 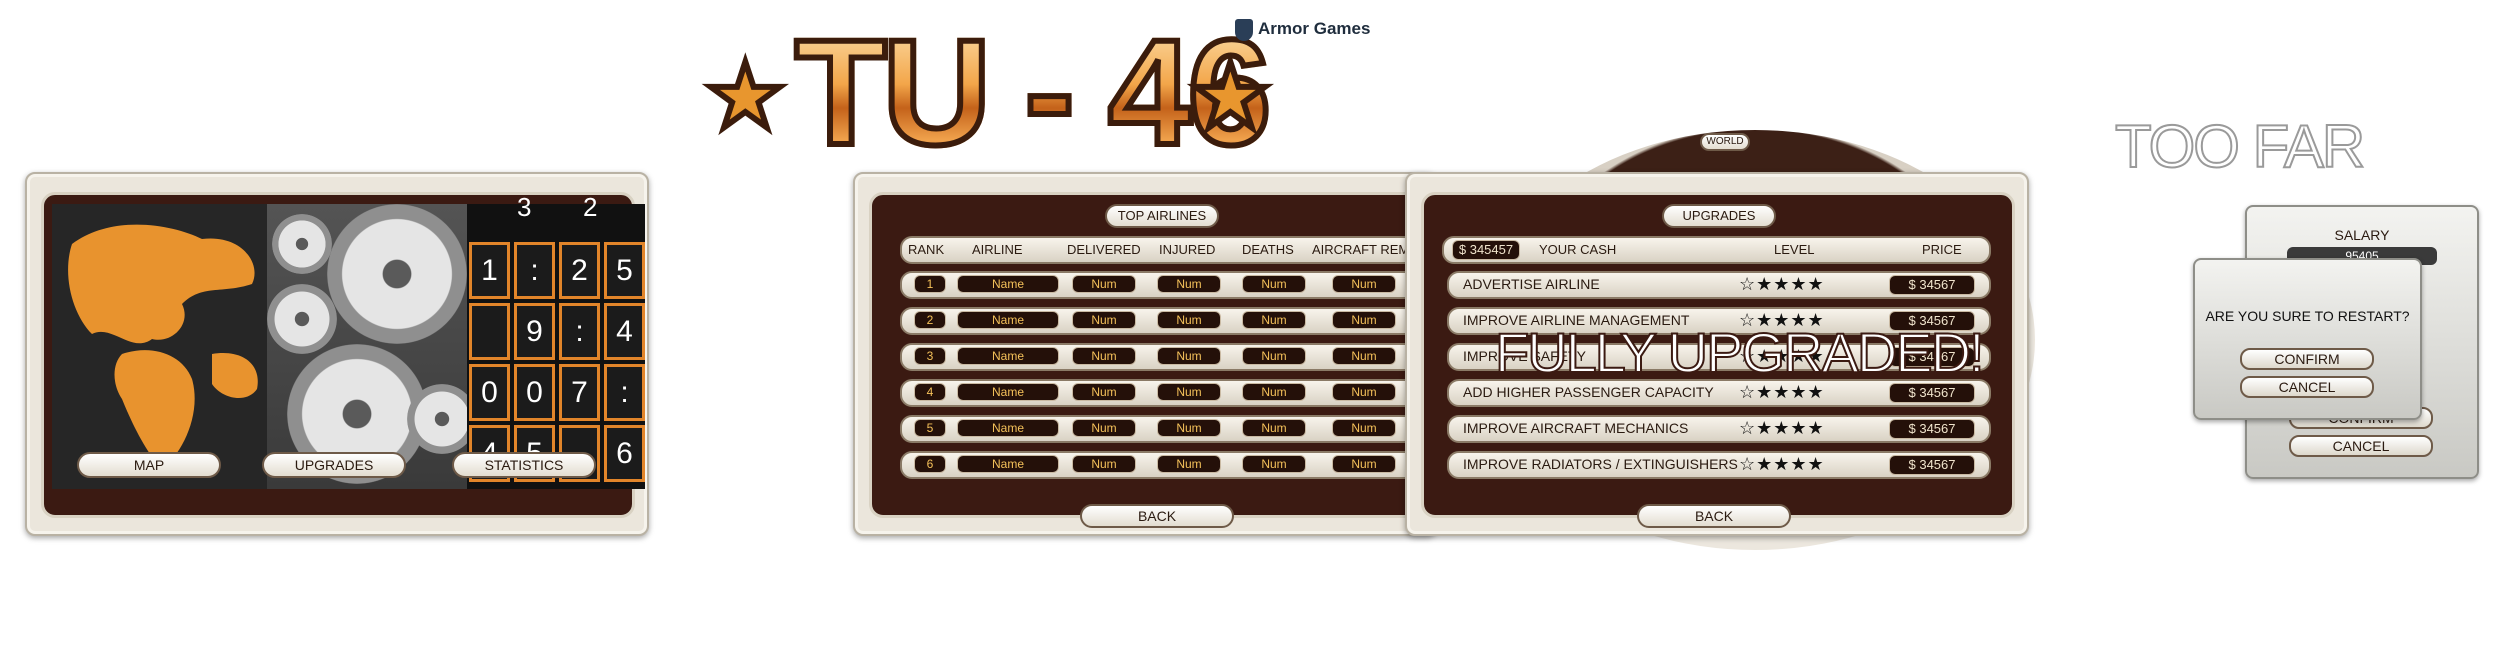 I want to click on table-row: 6 Name Num Num Num Num, so click(x=1169, y=465).